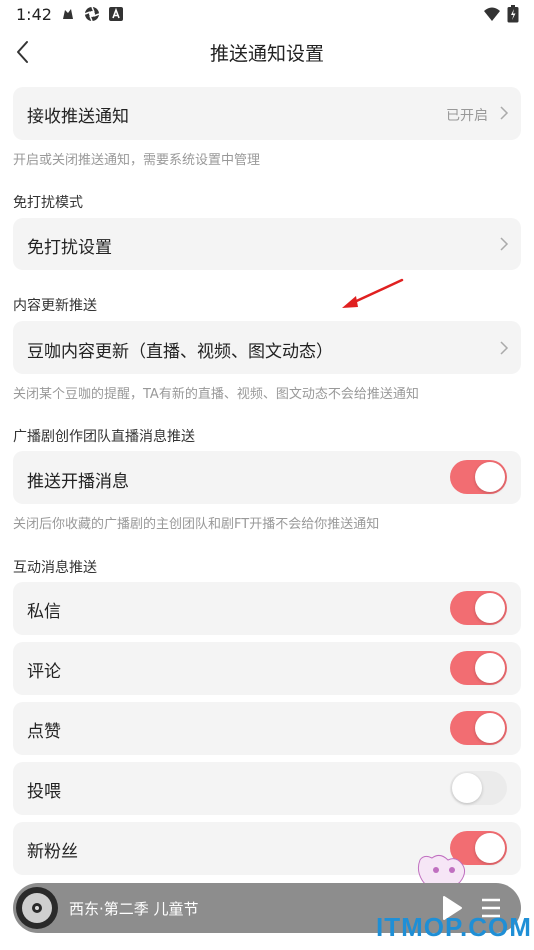  What do you see at coordinates (69, 248) in the screenshot?
I see `dnd-settings-label: 免打扰设置` at bounding box center [69, 248].